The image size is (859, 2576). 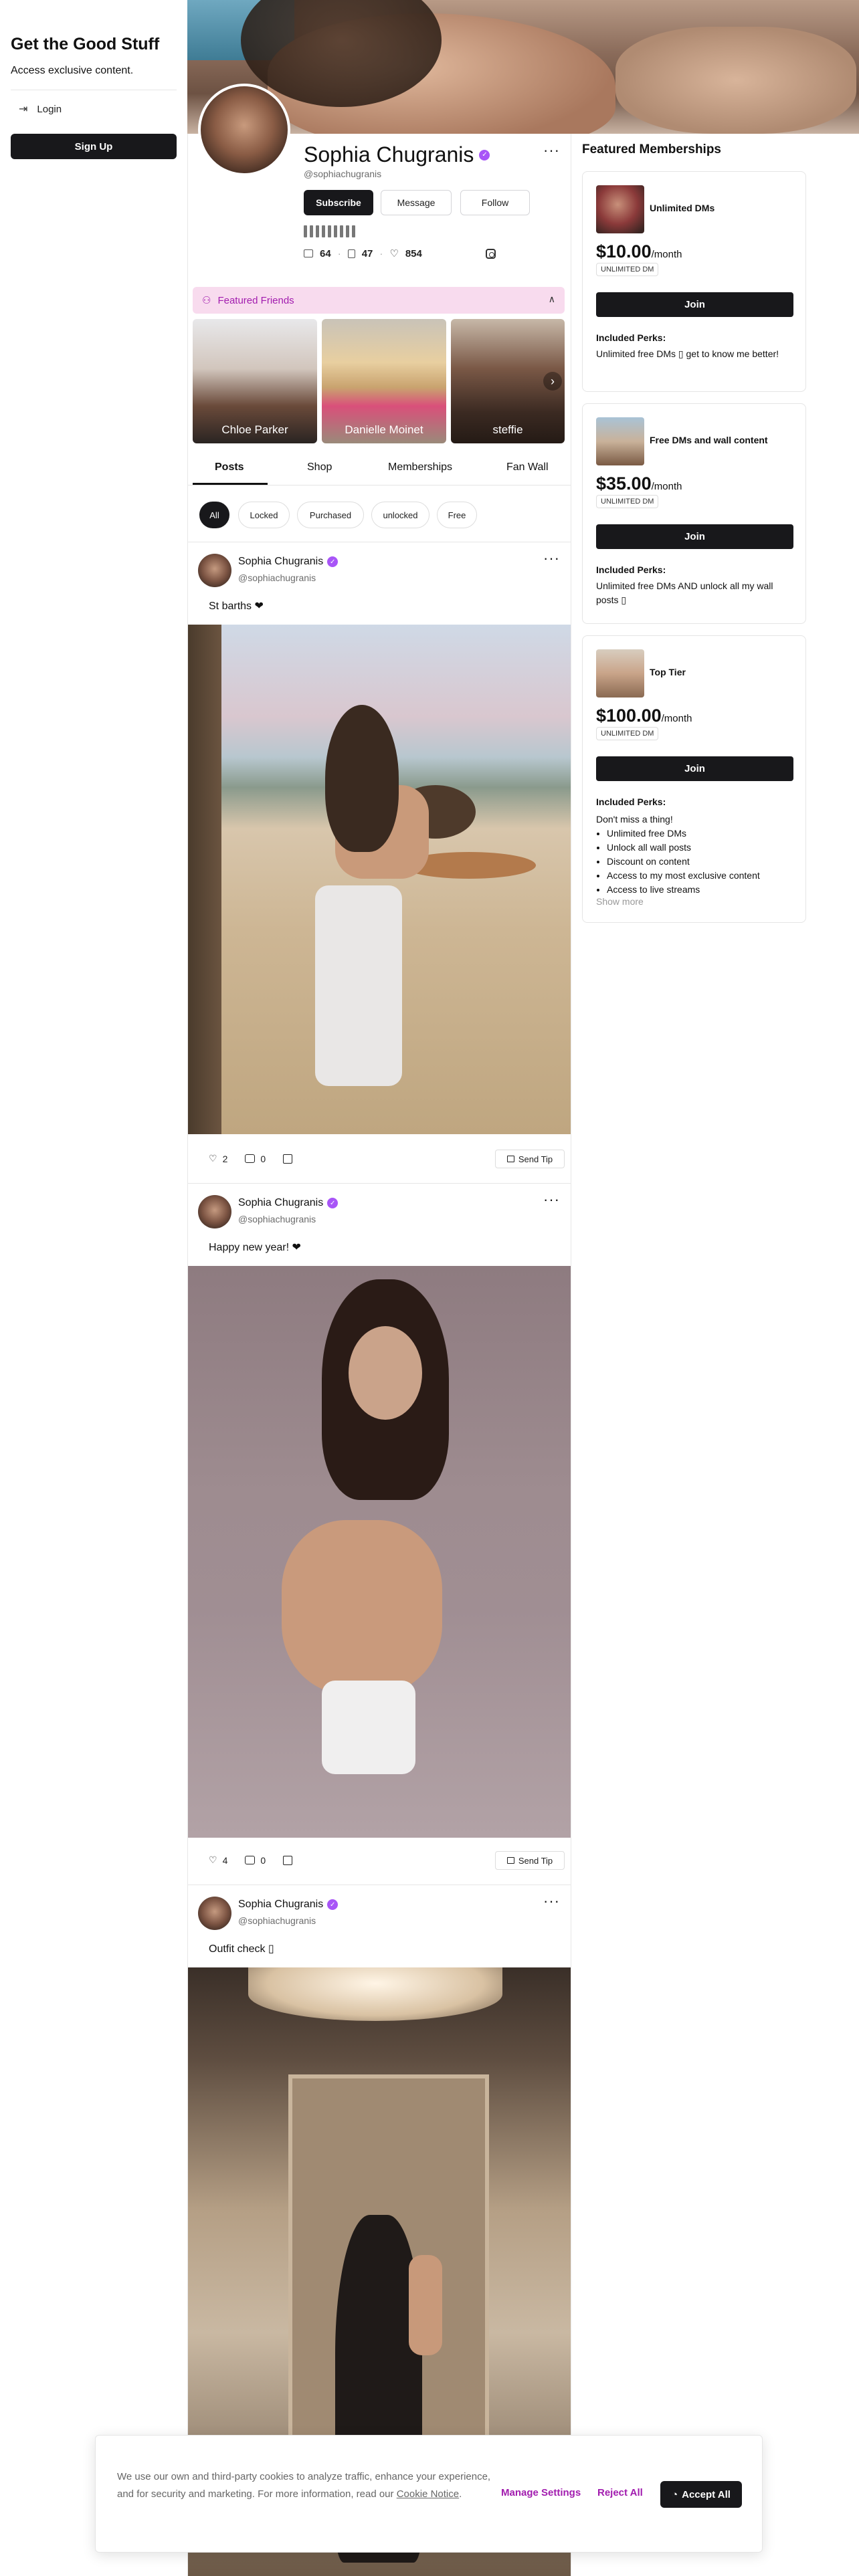 What do you see at coordinates (709, 440) in the screenshot?
I see `membership-name: Free DMs and wall content` at bounding box center [709, 440].